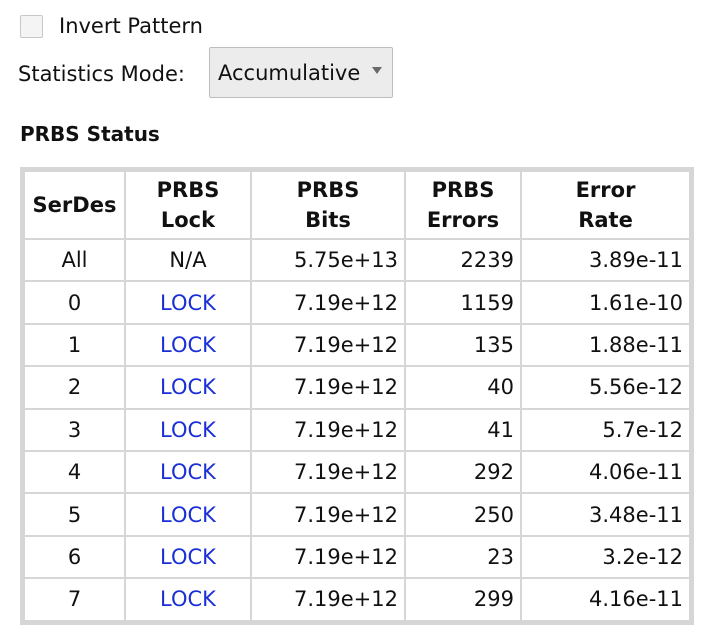  I want to click on serdes-cell: 0, so click(74, 302).